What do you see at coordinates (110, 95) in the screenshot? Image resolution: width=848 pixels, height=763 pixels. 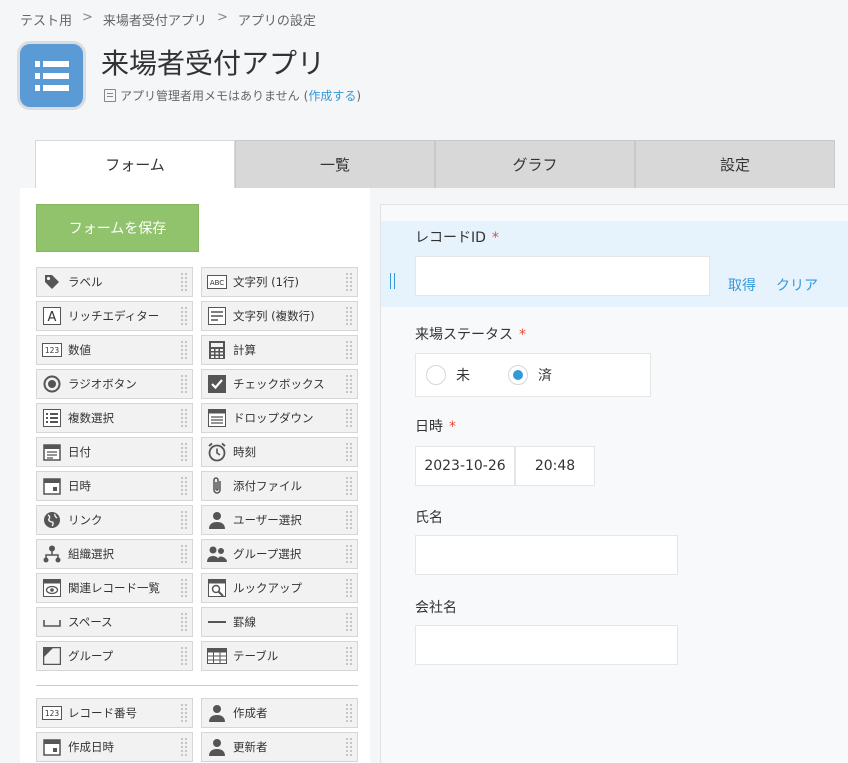 I see `memo-edit-icon` at bounding box center [110, 95].